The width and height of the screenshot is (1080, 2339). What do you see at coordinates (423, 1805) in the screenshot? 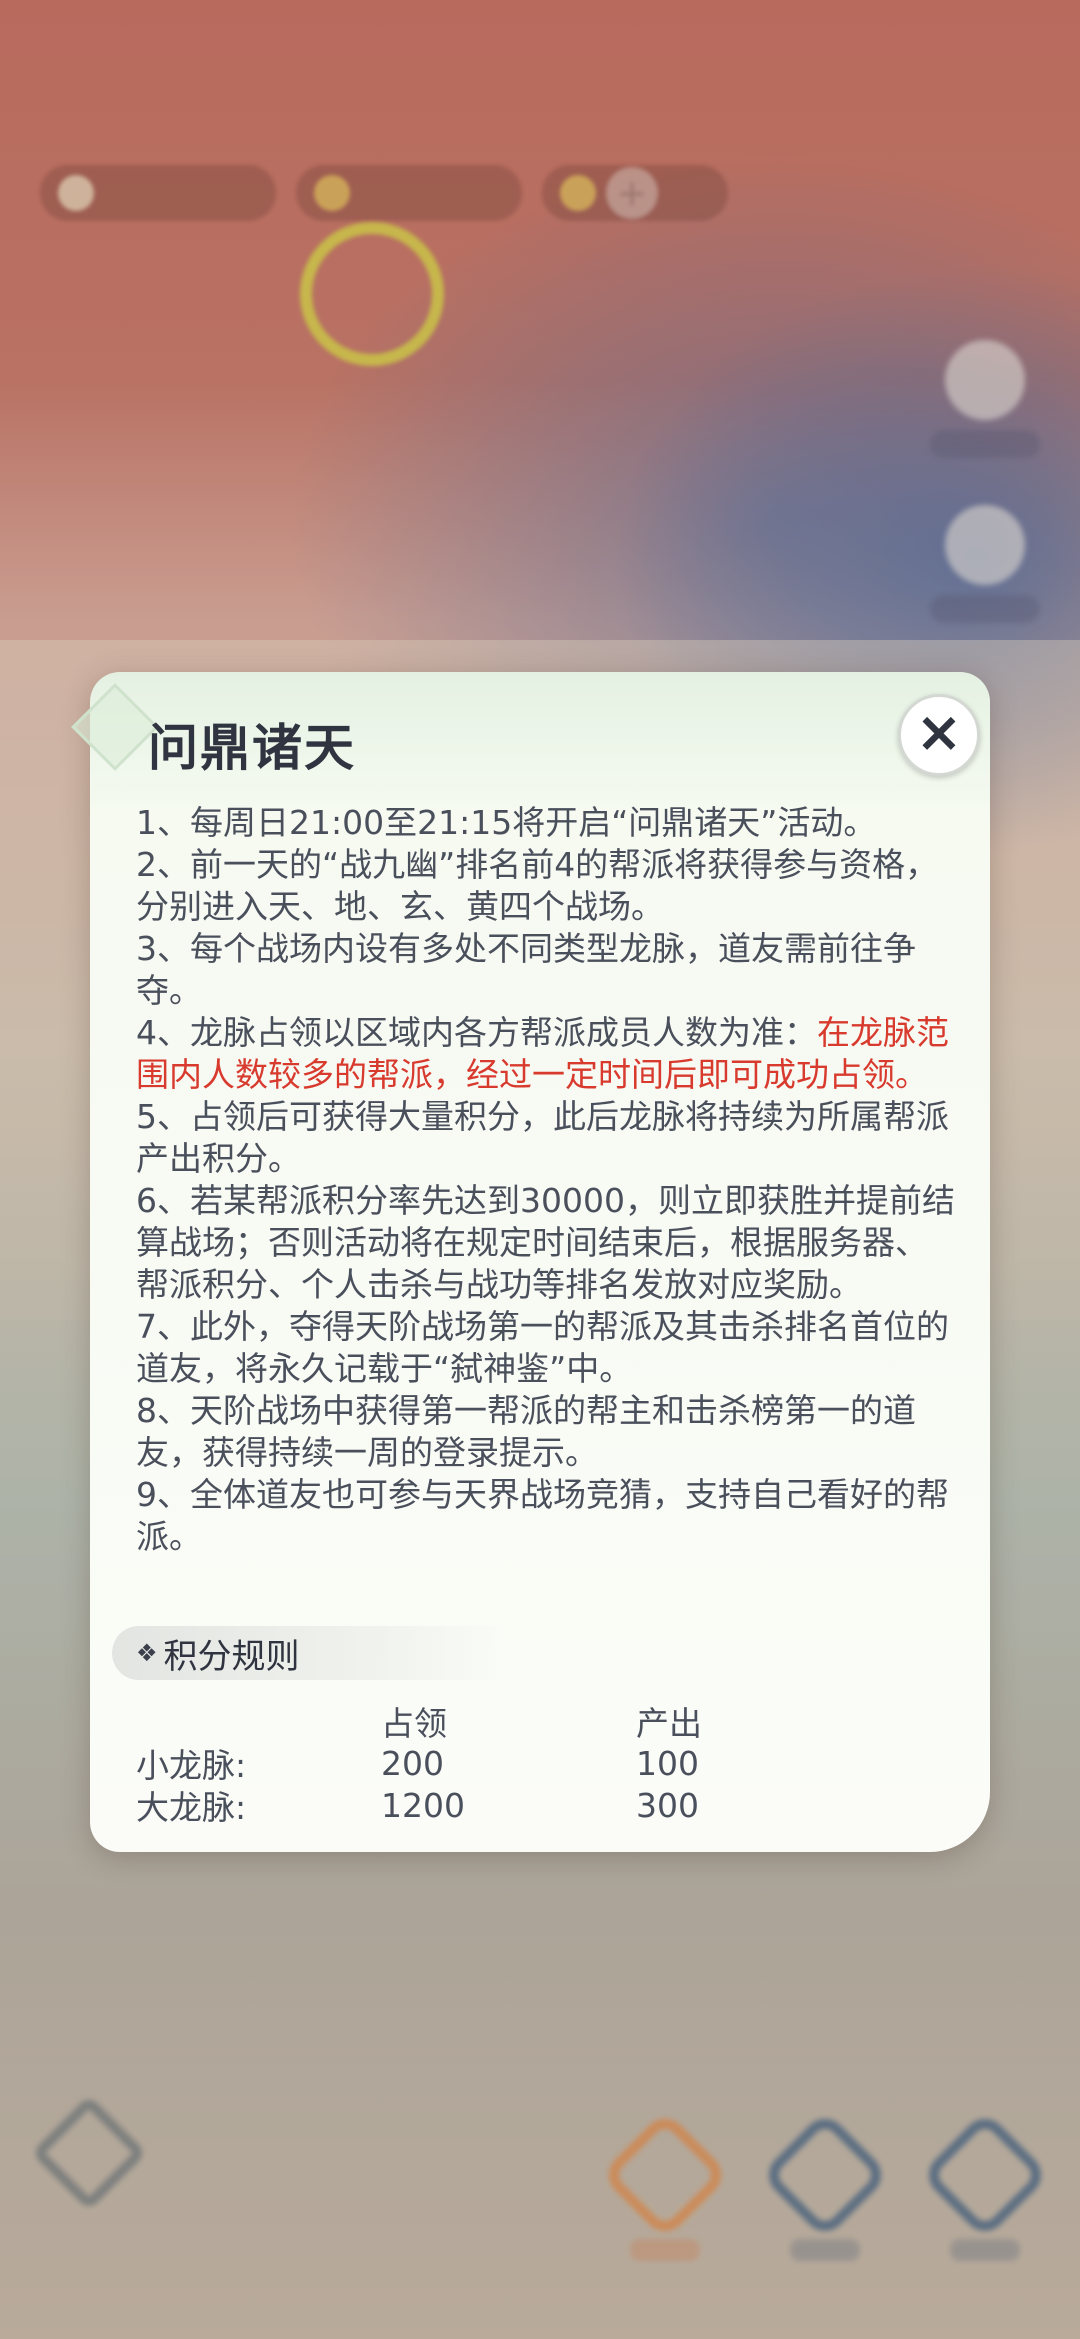
I see `occupy-value: 1200` at bounding box center [423, 1805].